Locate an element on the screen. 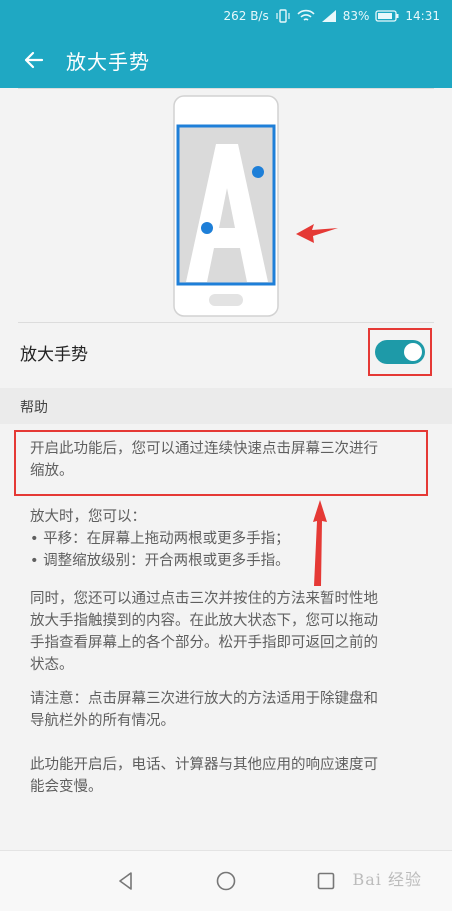 This screenshot has width=452, height=911. magnify-gesture-row: 放大手势 is located at coordinates (226, 352).